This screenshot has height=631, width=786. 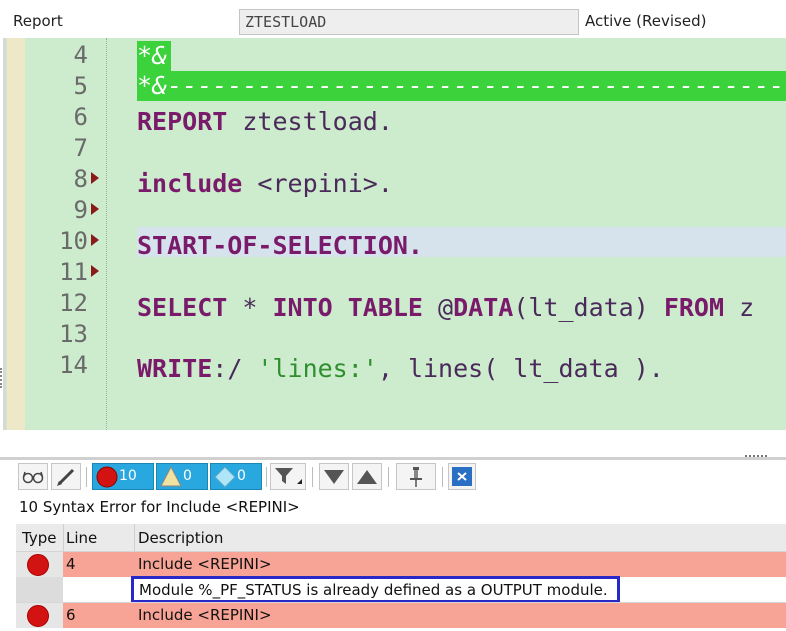 What do you see at coordinates (152, 55) in the screenshot?
I see `code-line-4: *&` at bounding box center [152, 55].